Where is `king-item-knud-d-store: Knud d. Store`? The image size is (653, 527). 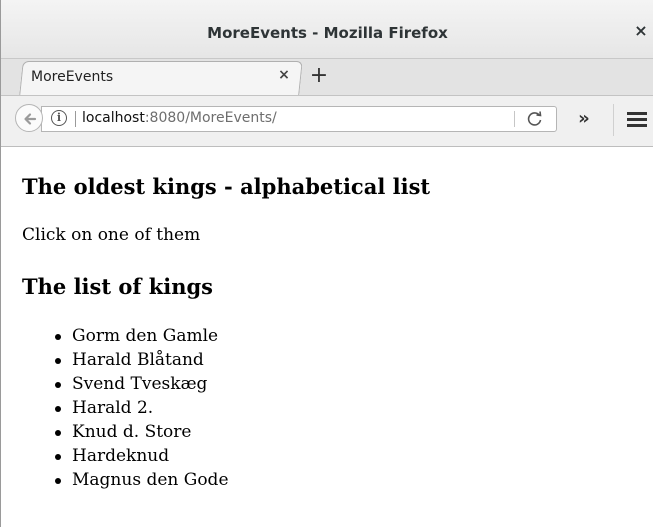
king-item-knud-d-store: Knud d. Store is located at coordinates (141, 432).